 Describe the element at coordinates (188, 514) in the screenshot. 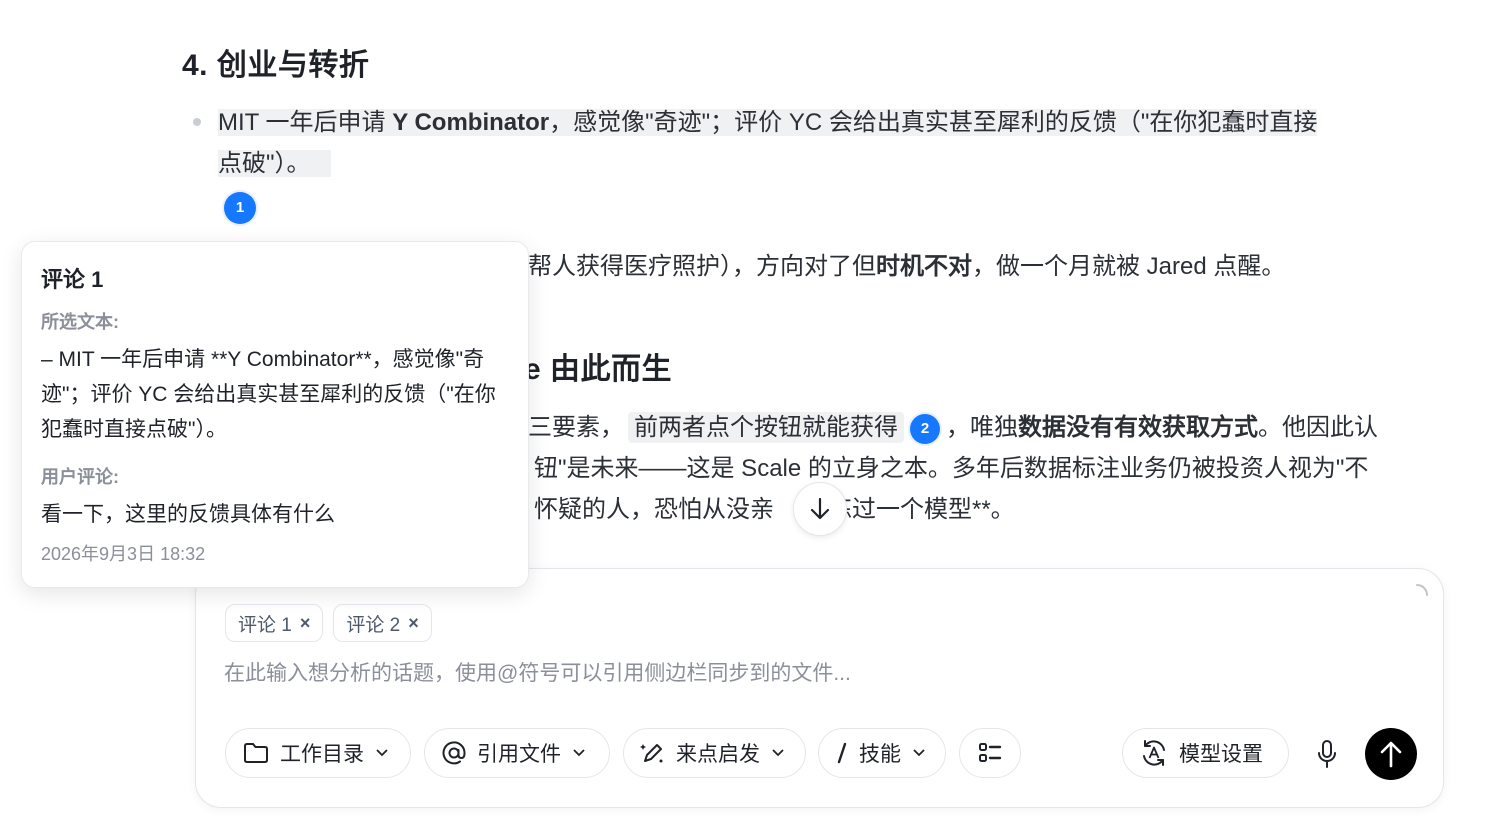

I see `user-comment: 看一下，这里的反馈具体有什么` at that location.